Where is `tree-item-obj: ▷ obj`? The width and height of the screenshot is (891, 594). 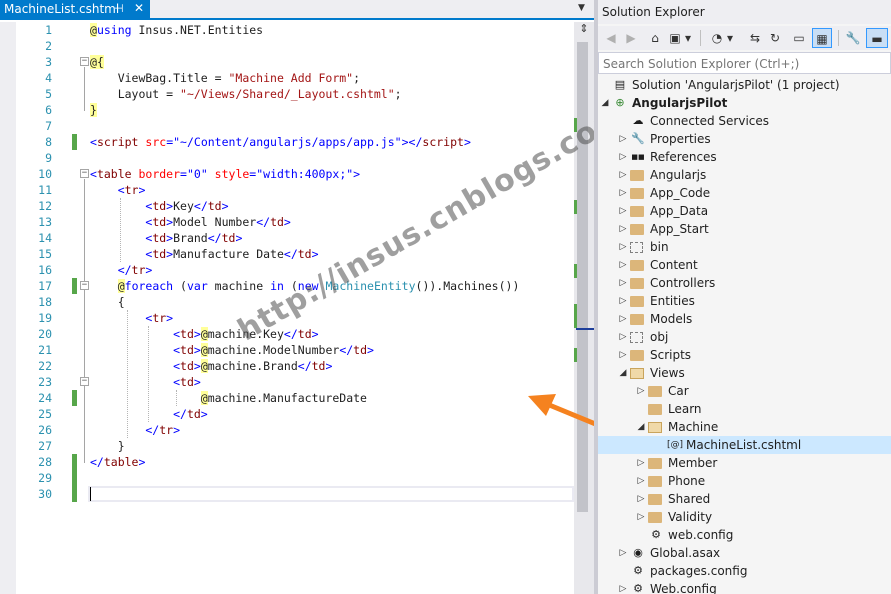
tree-item-obj: ▷ obj is located at coordinates (744, 337).